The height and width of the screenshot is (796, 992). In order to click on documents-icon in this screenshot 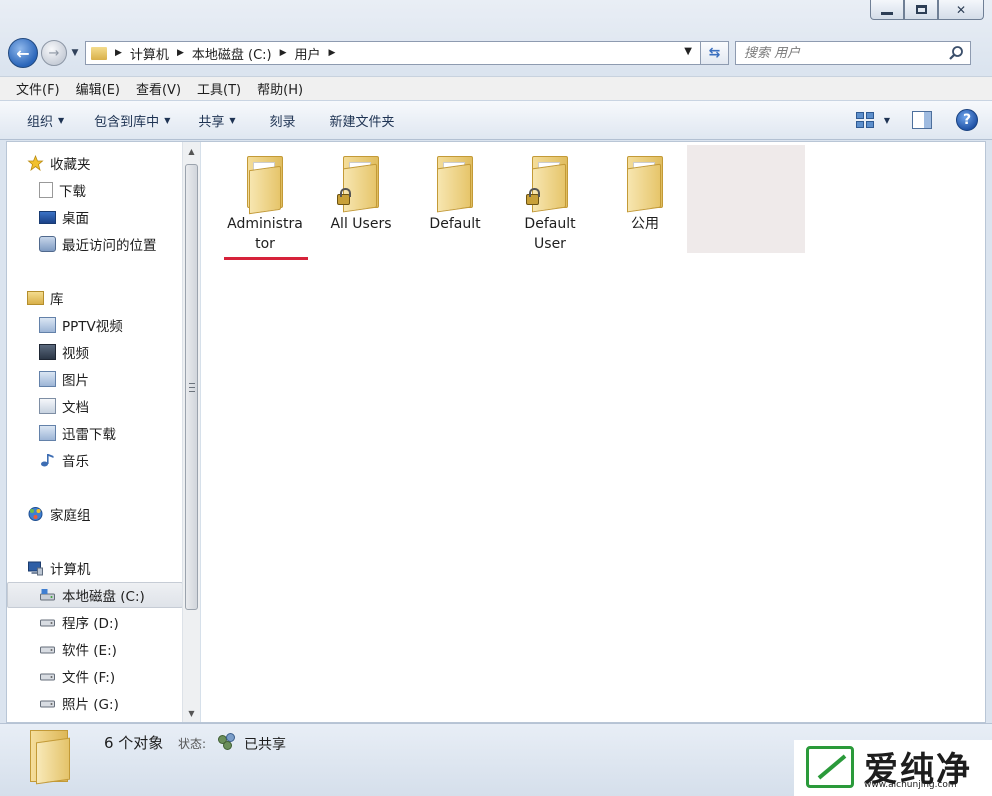, I will do `click(47, 406)`.